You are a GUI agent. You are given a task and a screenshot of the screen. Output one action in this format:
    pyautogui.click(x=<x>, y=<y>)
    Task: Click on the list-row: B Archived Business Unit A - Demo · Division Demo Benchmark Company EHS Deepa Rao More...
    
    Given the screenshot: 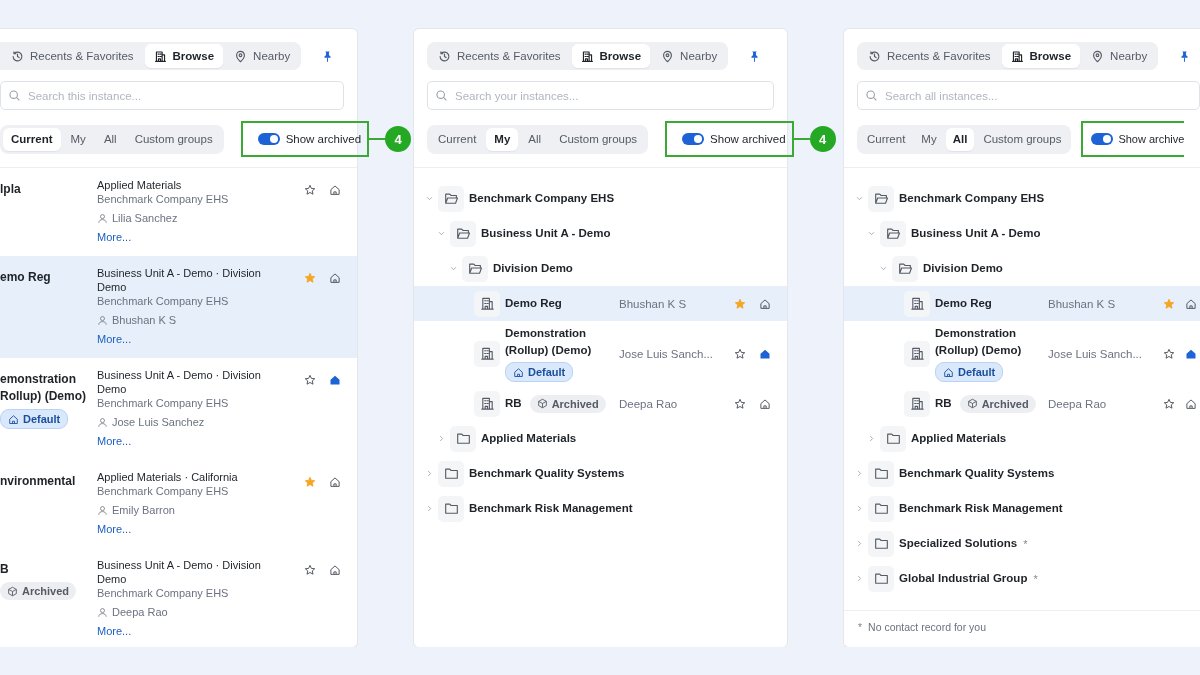 What is the action you would take?
    pyautogui.click(x=178, y=597)
    